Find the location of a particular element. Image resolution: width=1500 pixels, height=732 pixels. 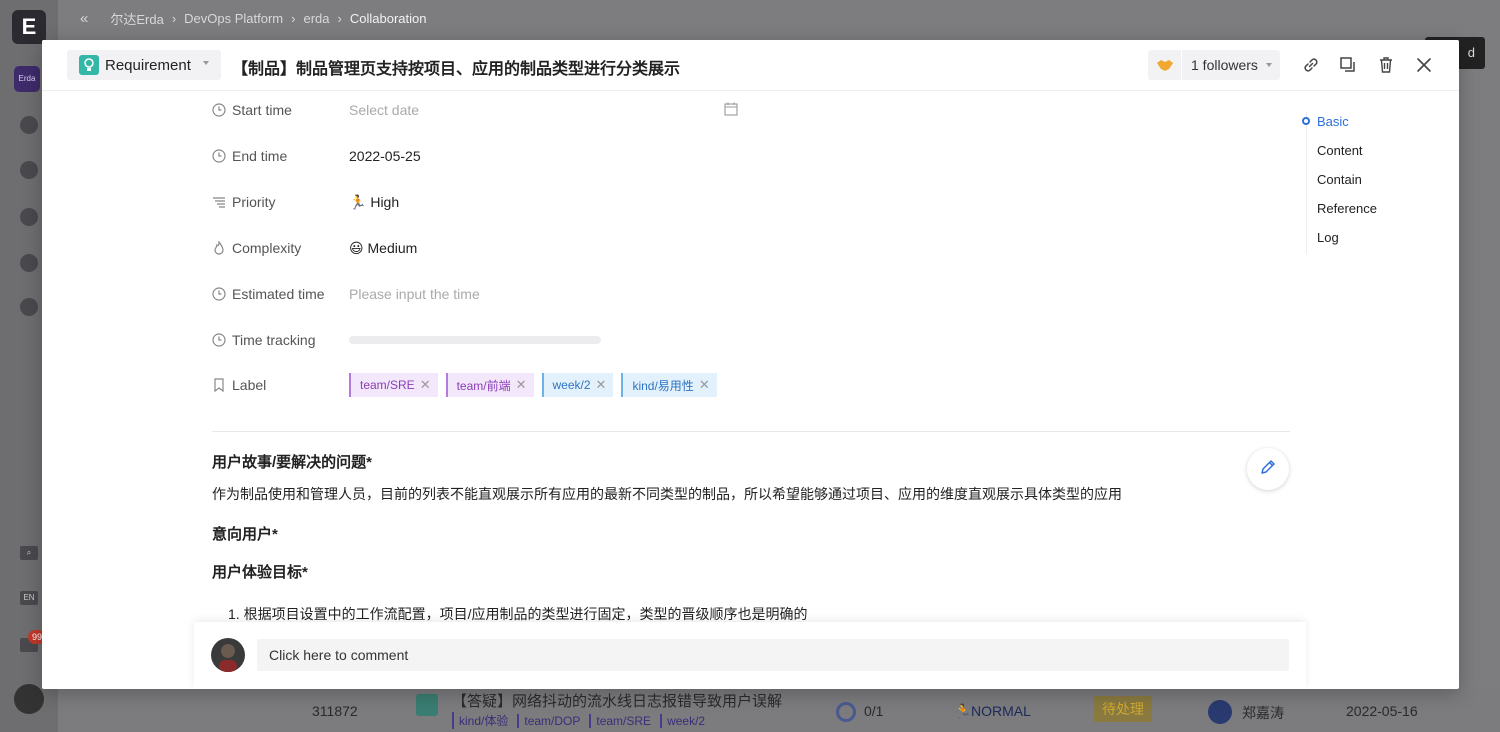

followers-label: 1 followers is located at coordinates (1224, 65).